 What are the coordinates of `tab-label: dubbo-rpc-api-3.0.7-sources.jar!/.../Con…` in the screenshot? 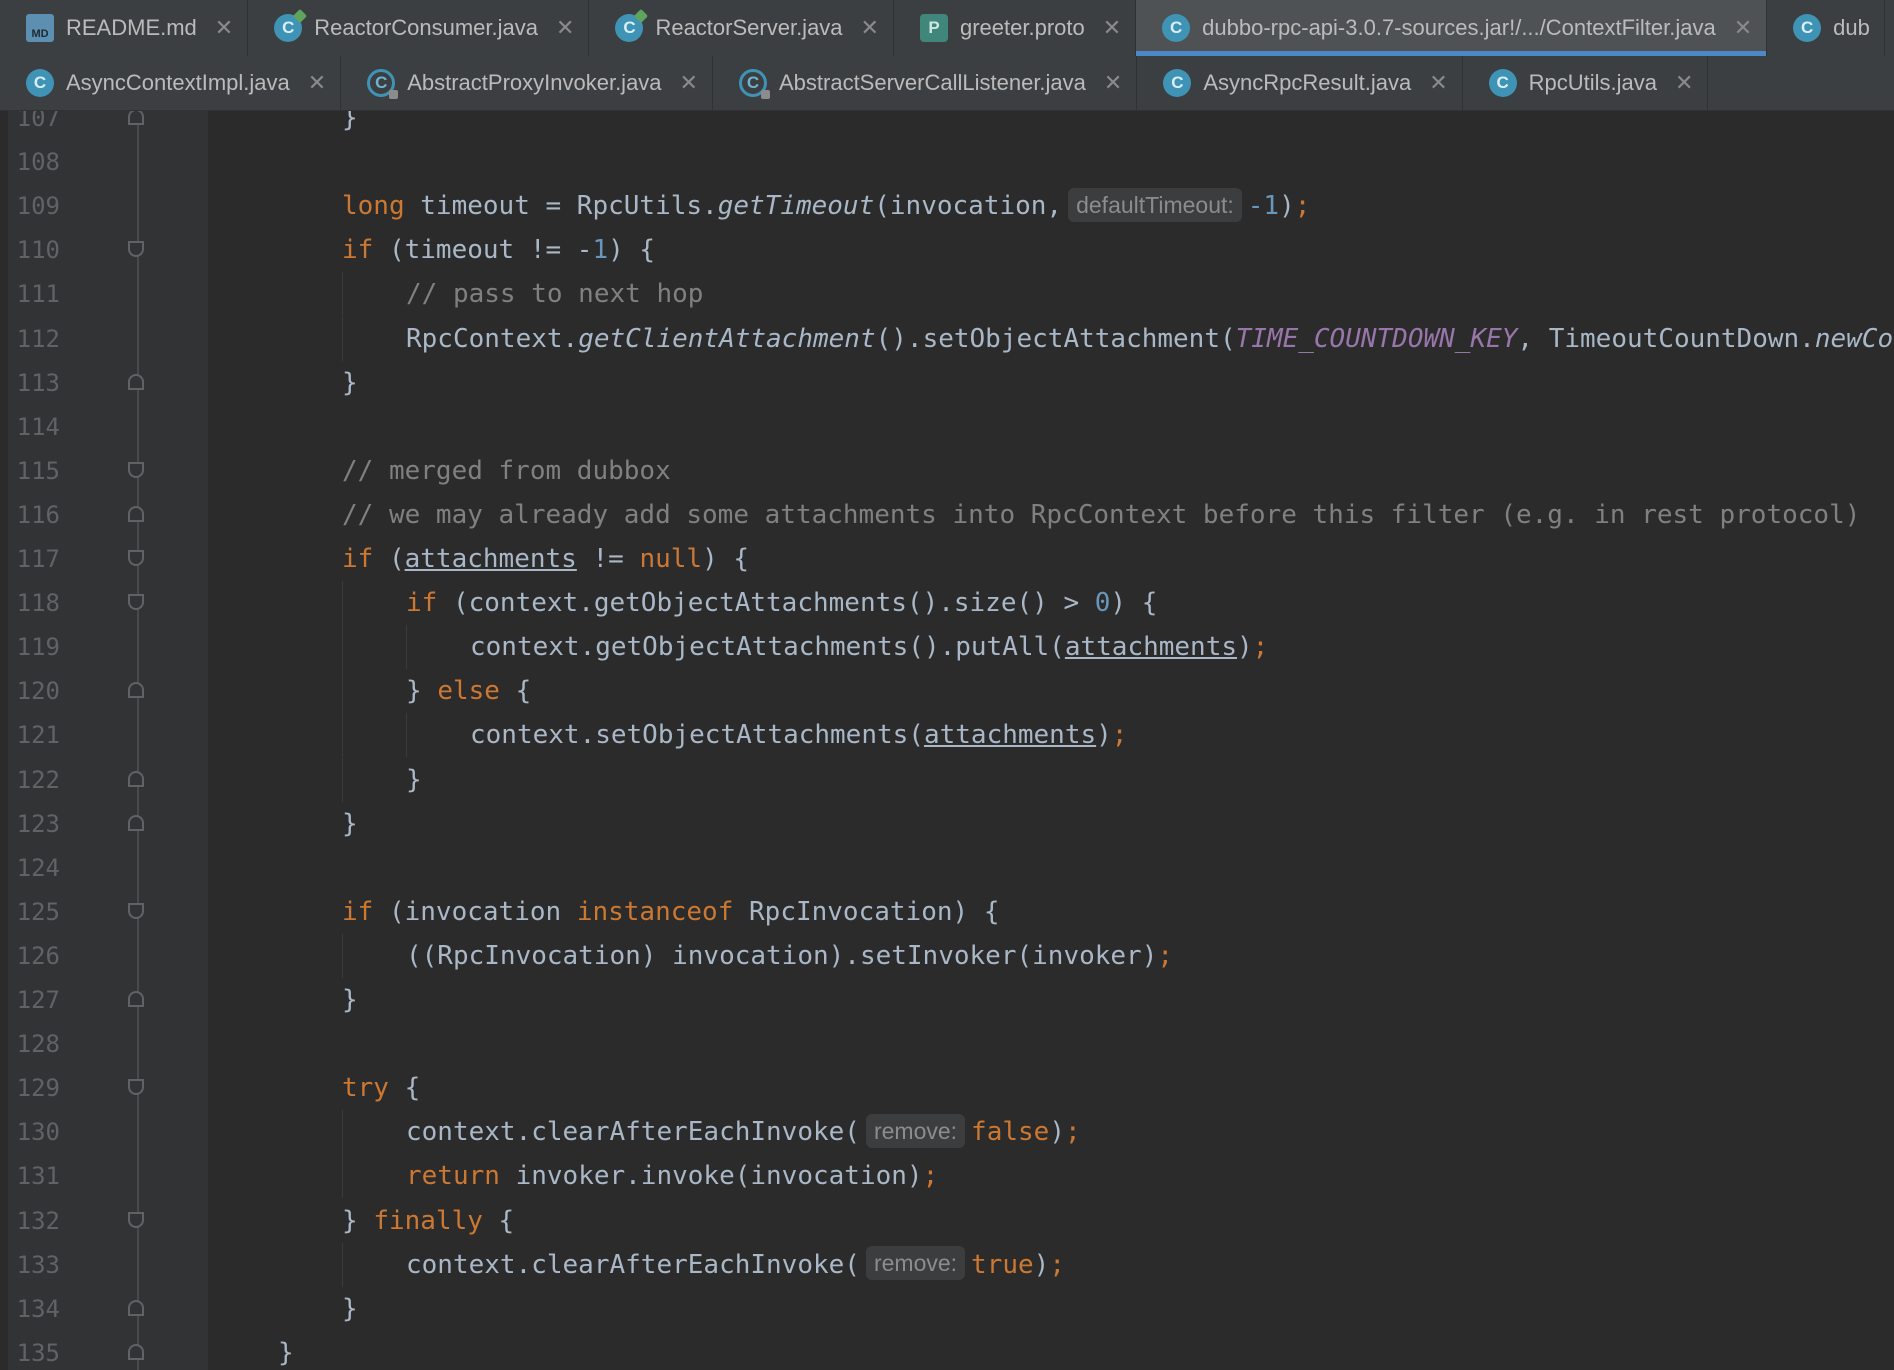 It's located at (1459, 27).